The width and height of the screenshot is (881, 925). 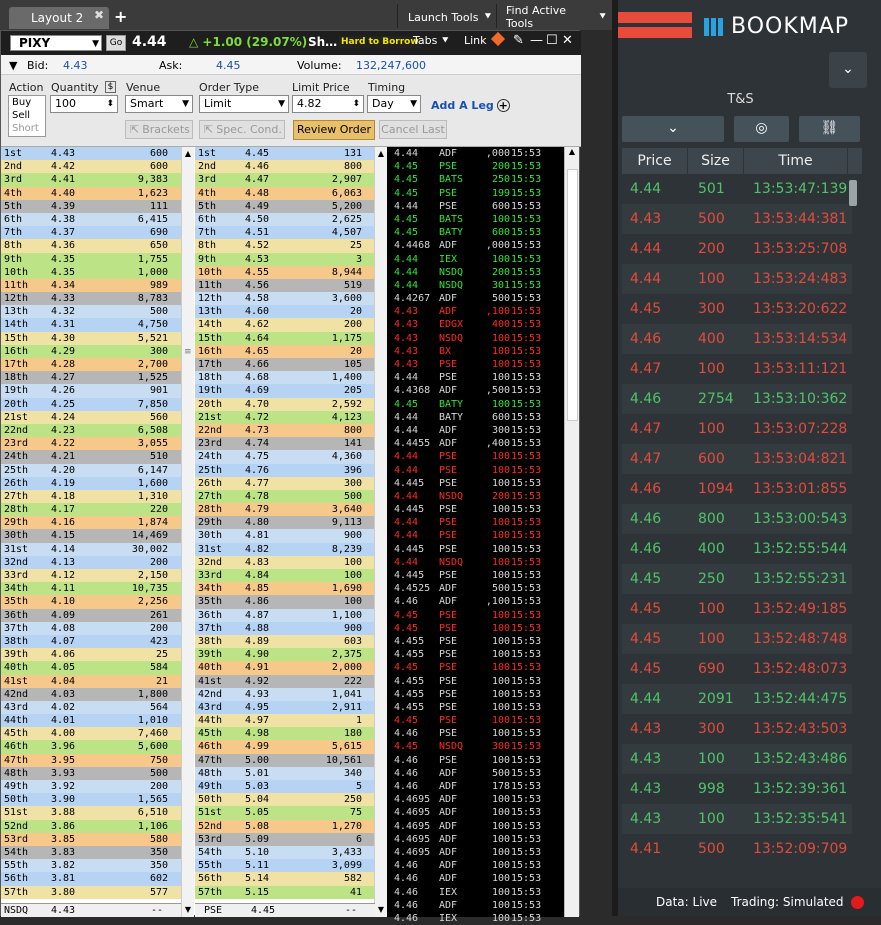 I want to click on book-row: 11th 4.56 519, so click(x=285, y=285).